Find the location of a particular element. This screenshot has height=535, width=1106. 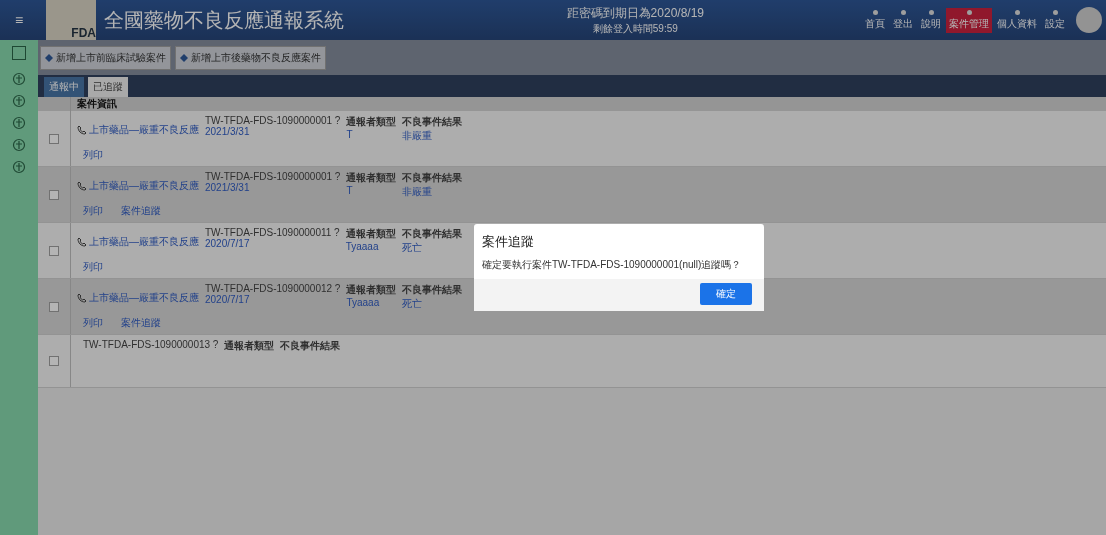

square-icon is located at coordinates (19, 53).